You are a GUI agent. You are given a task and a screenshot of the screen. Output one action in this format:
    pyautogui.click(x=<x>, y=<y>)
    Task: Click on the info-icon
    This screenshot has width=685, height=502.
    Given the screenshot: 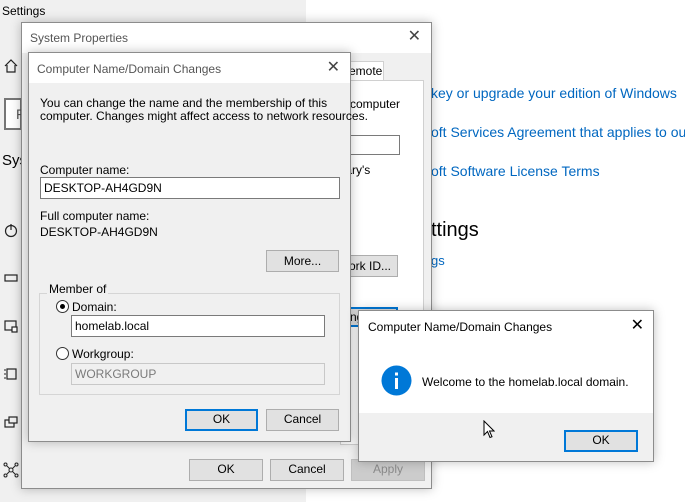 What is the action you would take?
    pyautogui.click(x=396, y=380)
    